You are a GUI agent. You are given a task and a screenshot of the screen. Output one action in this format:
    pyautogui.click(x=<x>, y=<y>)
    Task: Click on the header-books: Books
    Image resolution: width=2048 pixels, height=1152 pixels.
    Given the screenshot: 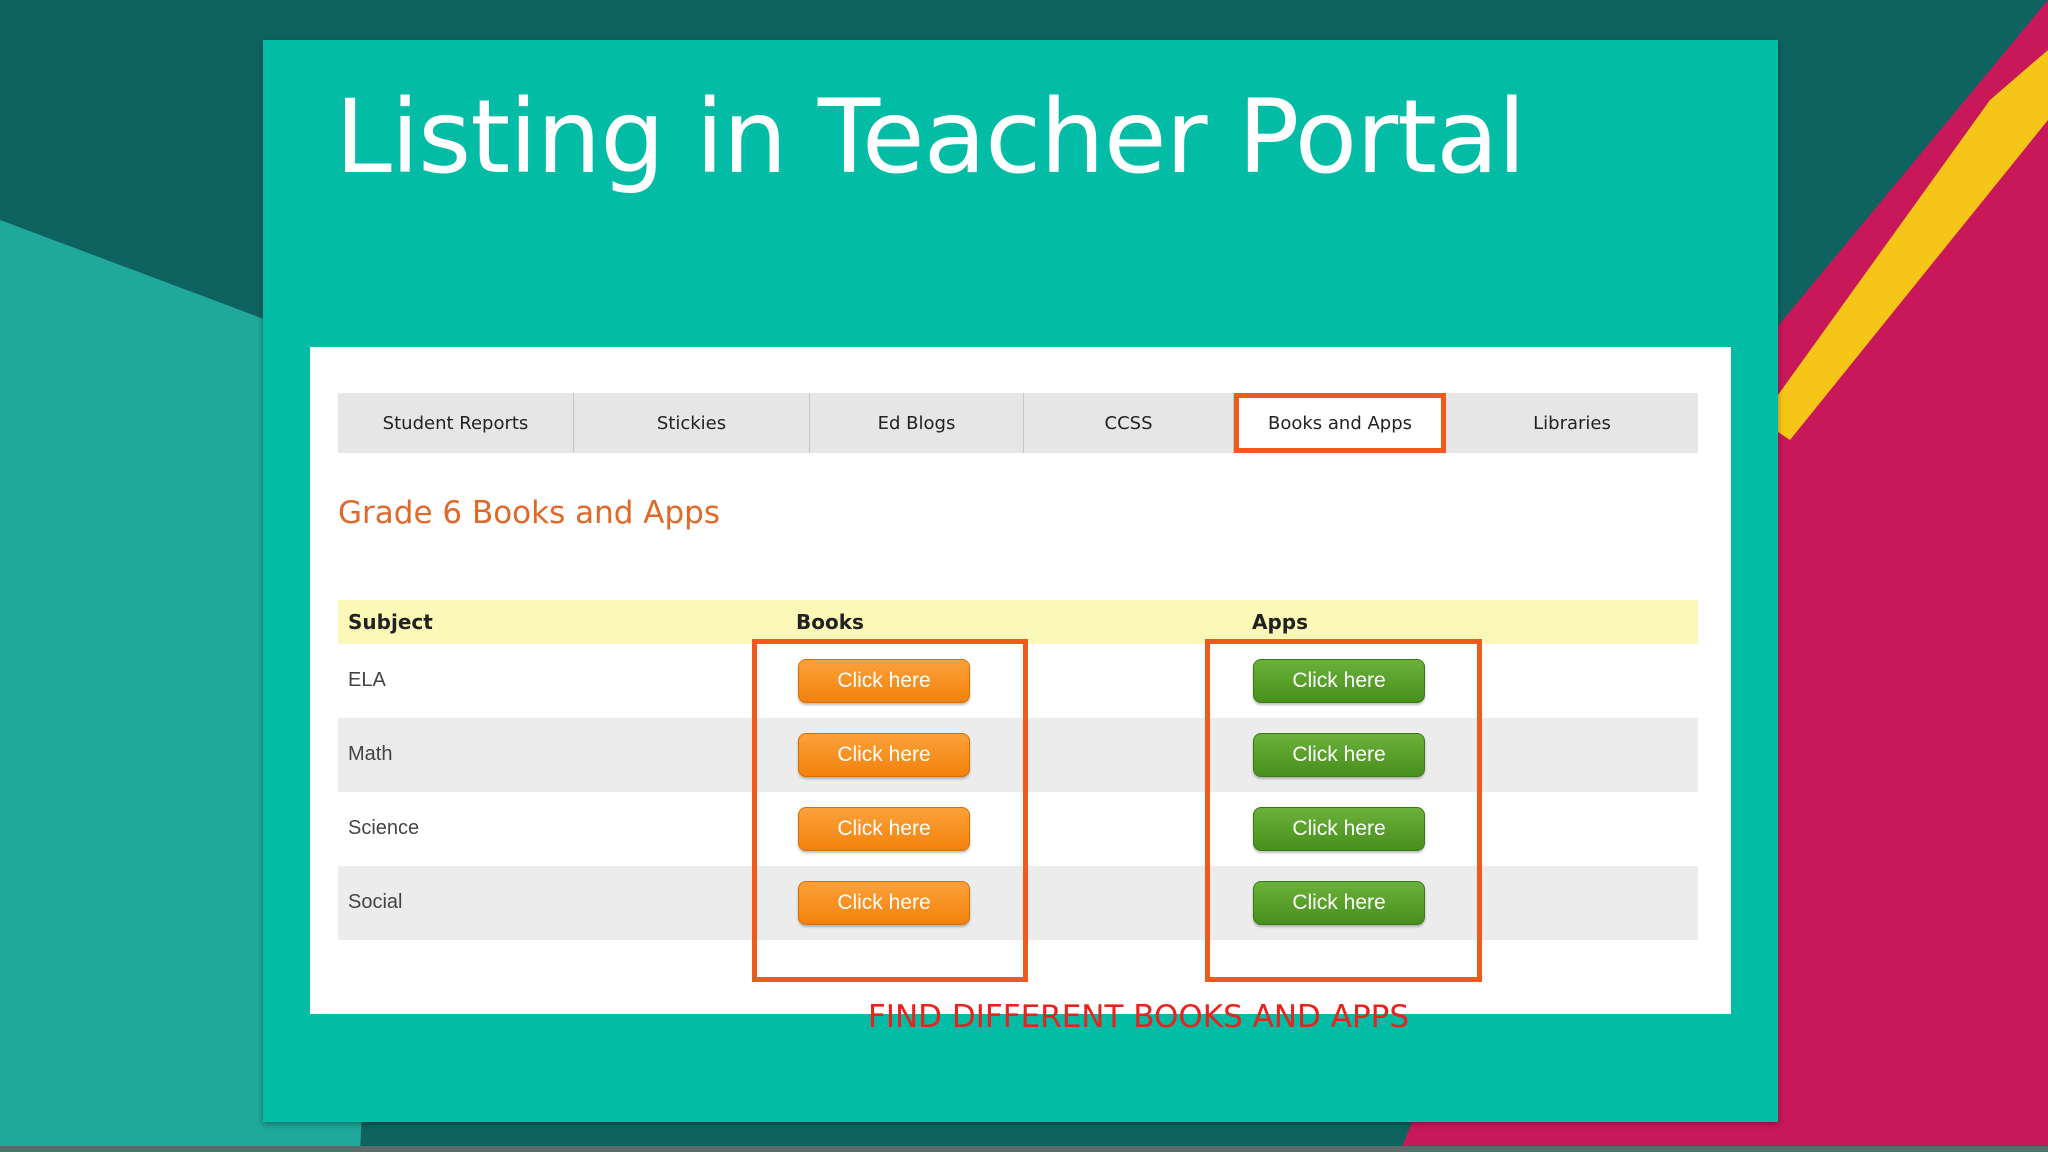 What is the action you would take?
    pyautogui.click(x=830, y=622)
    